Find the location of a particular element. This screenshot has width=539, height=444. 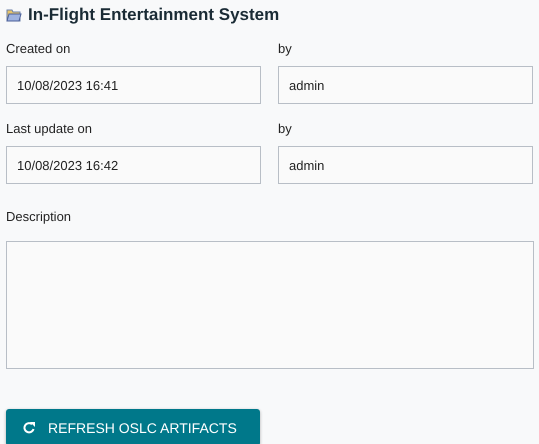

input-field: 10/08/2023 16:42 is located at coordinates (133, 165).